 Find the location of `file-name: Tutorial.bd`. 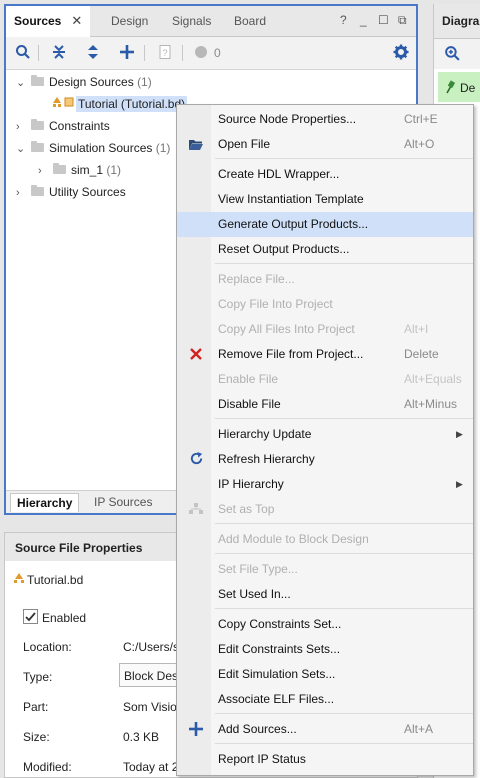

file-name: Tutorial.bd is located at coordinates (55, 580).